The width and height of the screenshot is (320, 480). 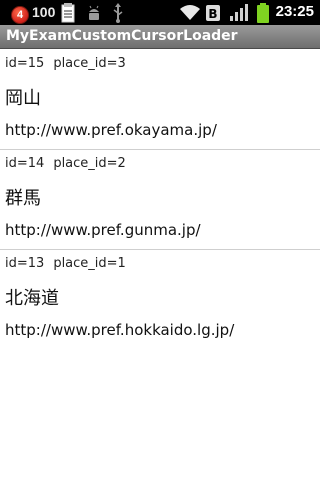 I want to click on item-name: 群馬, so click(x=23, y=198).